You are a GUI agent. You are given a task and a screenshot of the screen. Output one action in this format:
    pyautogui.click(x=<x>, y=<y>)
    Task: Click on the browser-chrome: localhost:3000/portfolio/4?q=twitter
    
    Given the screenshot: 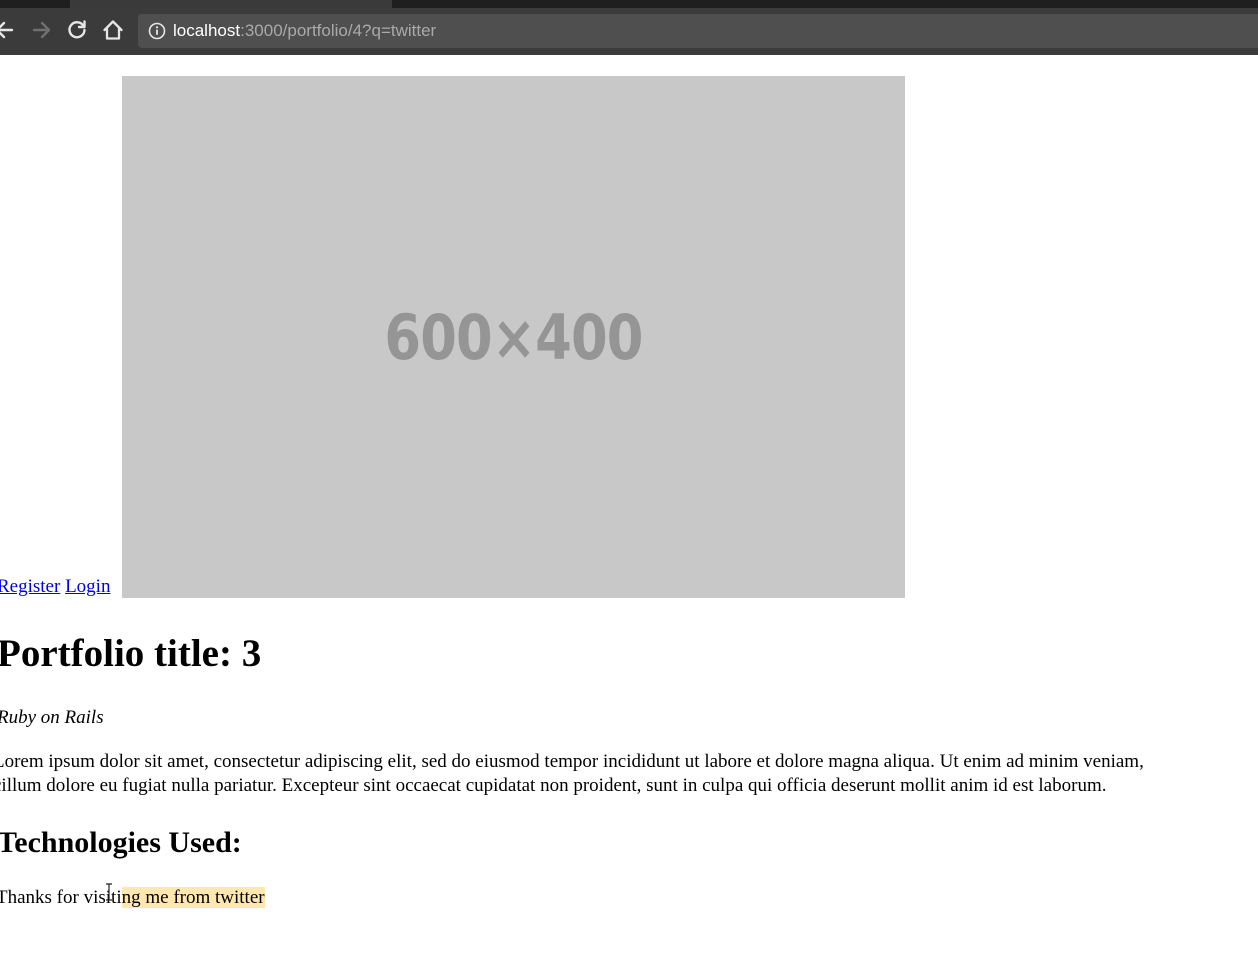 What is the action you would take?
    pyautogui.click(x=629, y=27)
    